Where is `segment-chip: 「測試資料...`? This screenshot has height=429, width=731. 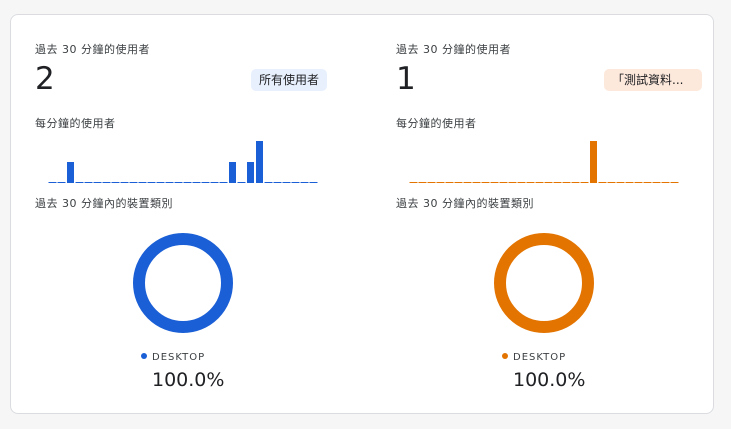 segment-chip: 「測試資料... is located at coordinates (653, 80).